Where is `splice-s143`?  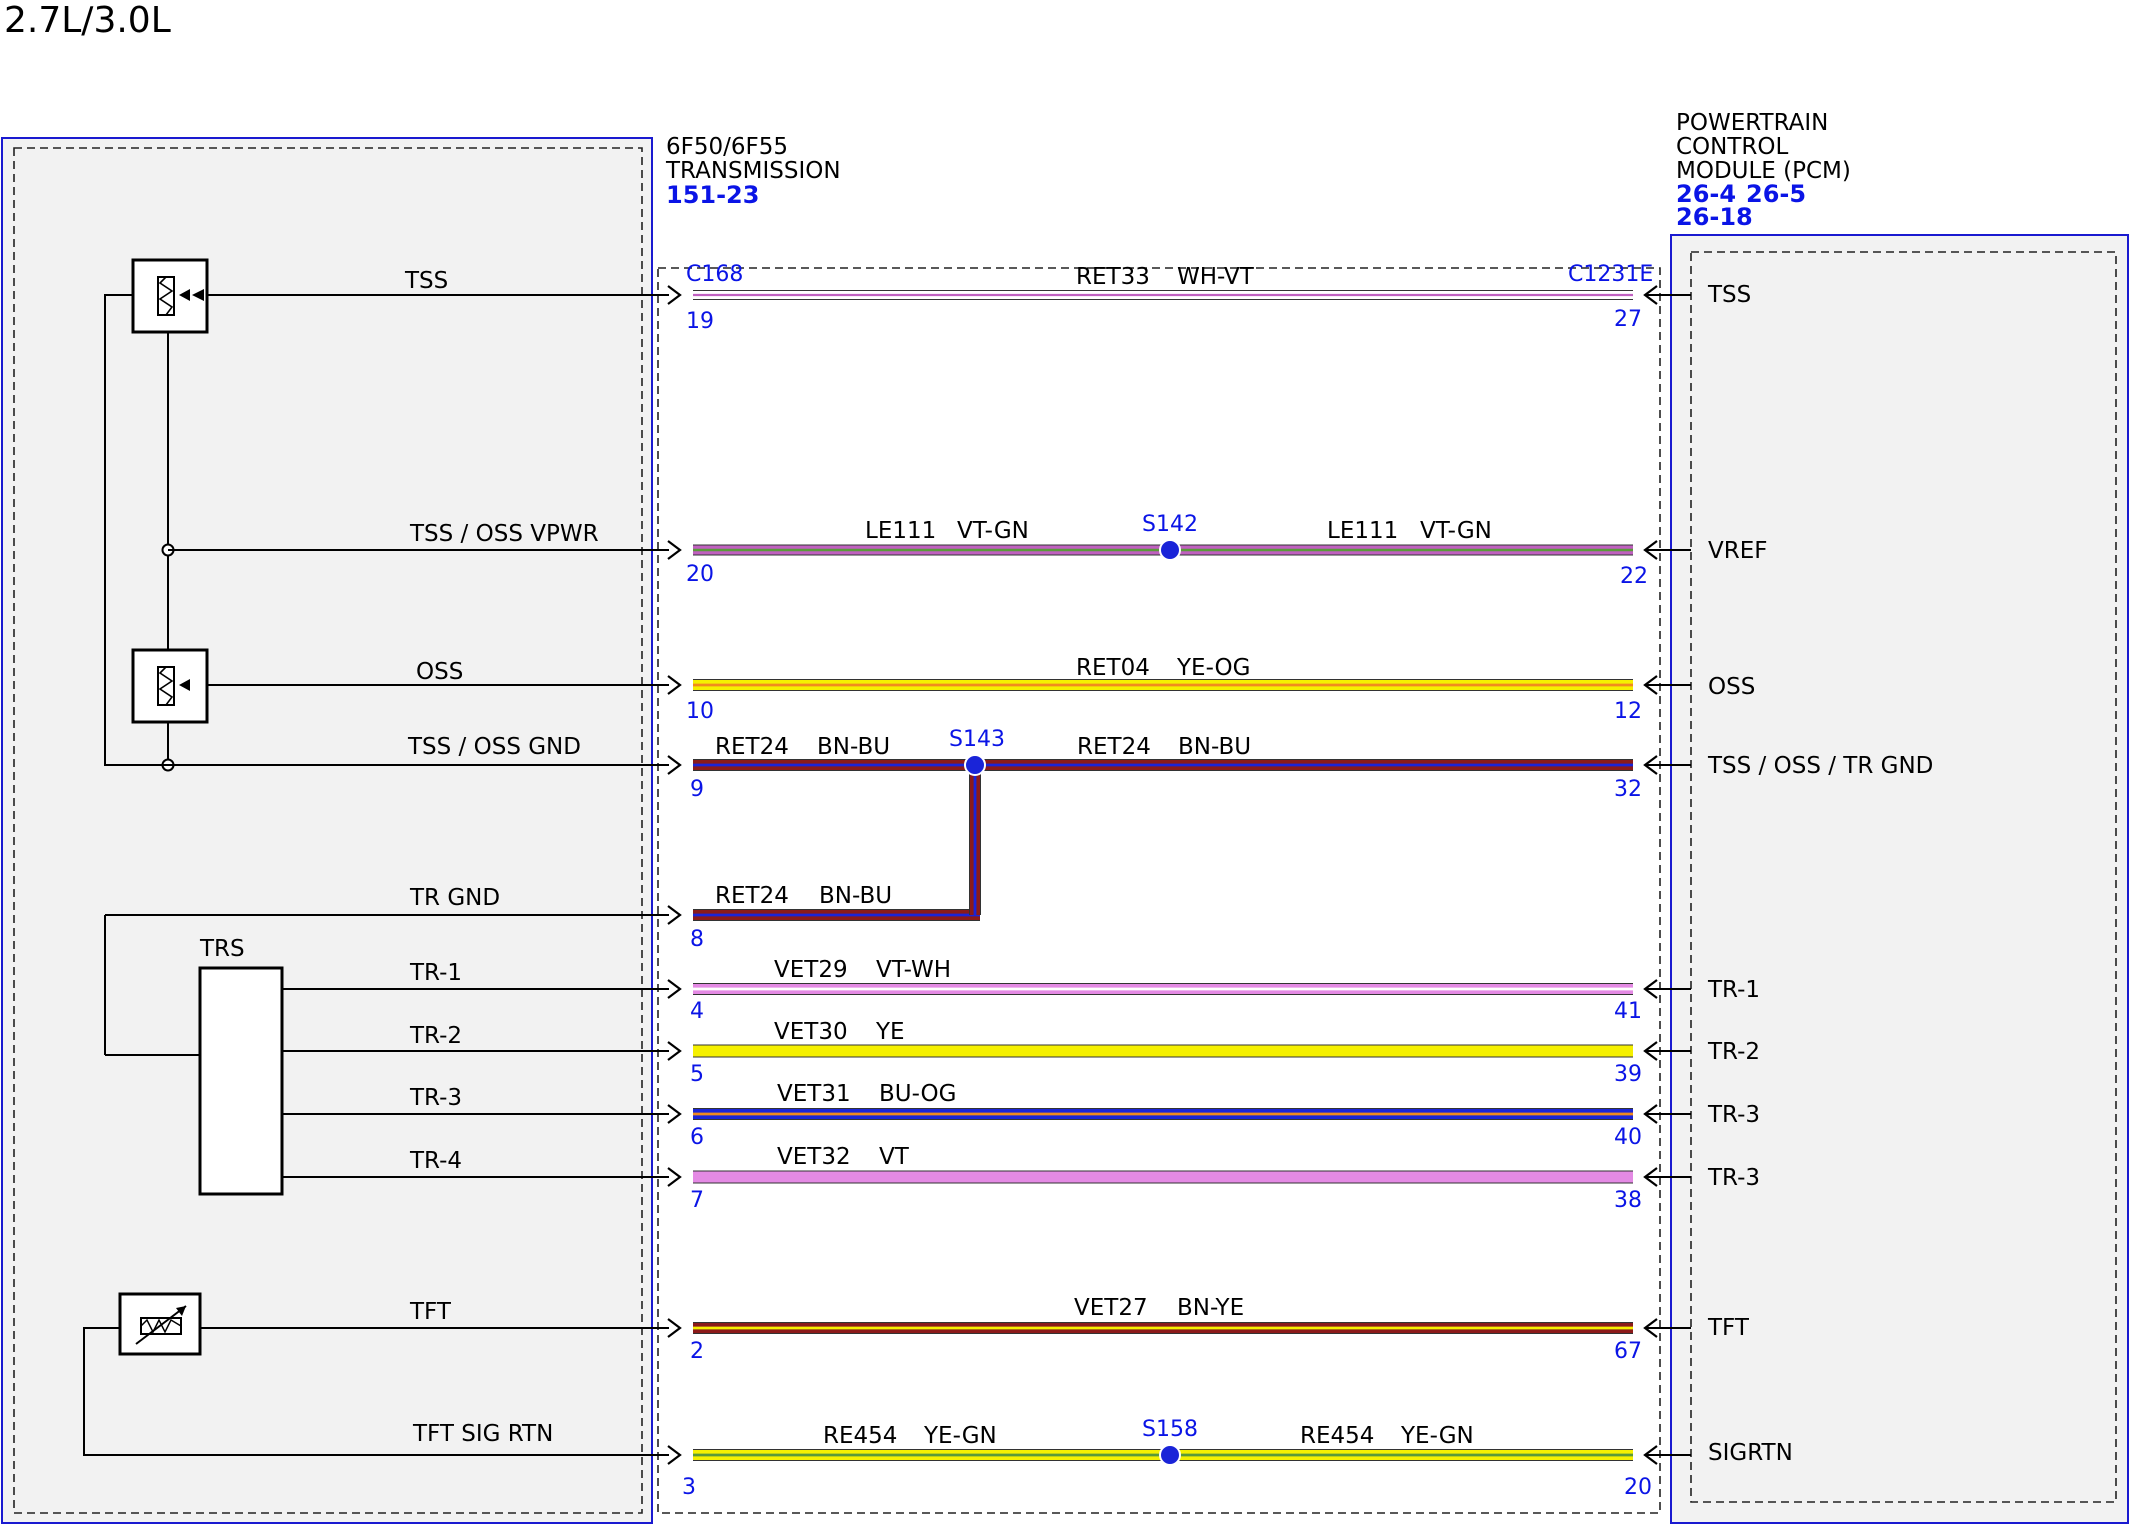 splice-s143 is located at coordinates (975, 765).